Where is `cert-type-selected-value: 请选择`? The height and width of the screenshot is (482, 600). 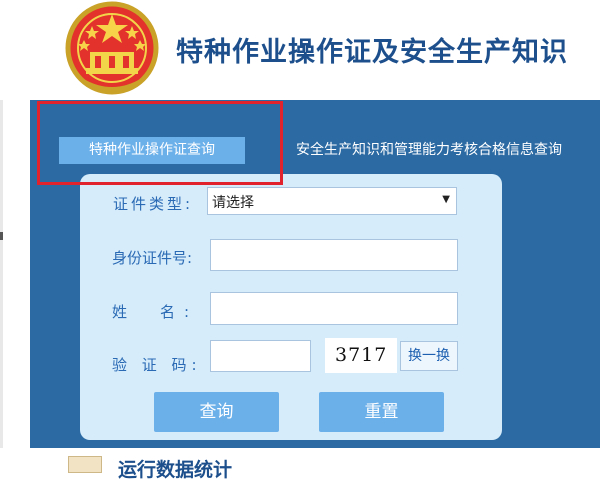
cert-type-selected-value: 请选择 is located at coordinates (233, 203).